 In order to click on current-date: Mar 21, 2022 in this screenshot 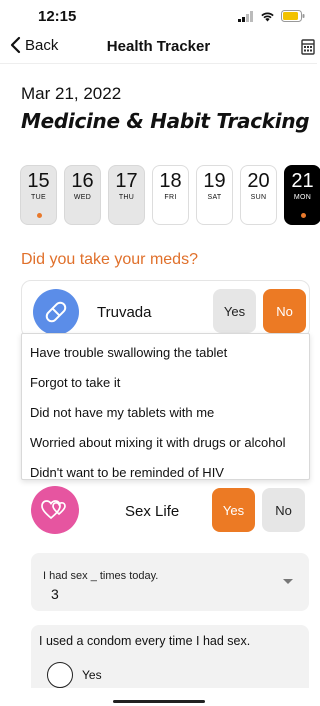, I will do `click(71, 93)`.